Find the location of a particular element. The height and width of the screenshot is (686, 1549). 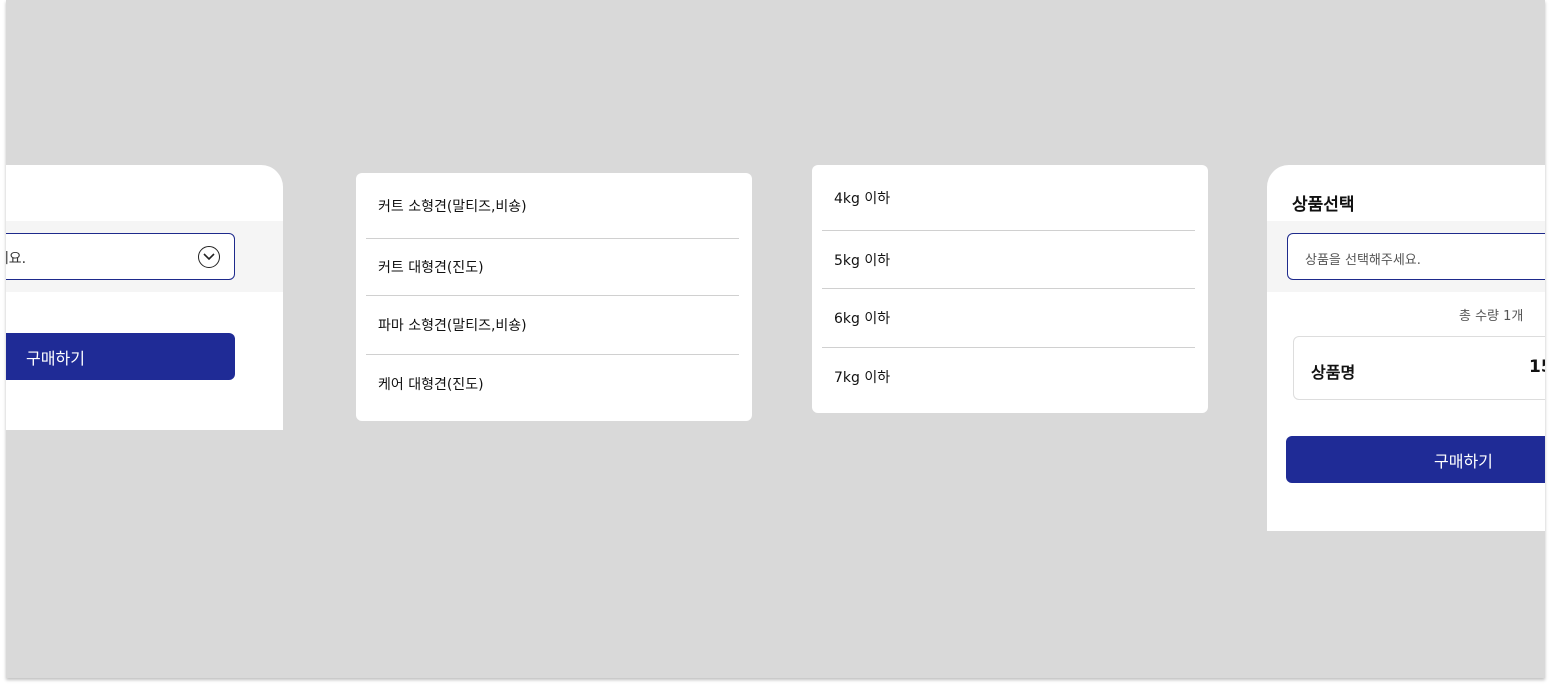

list-item: 6kg 이하 is located at coordinates (1008, 318).